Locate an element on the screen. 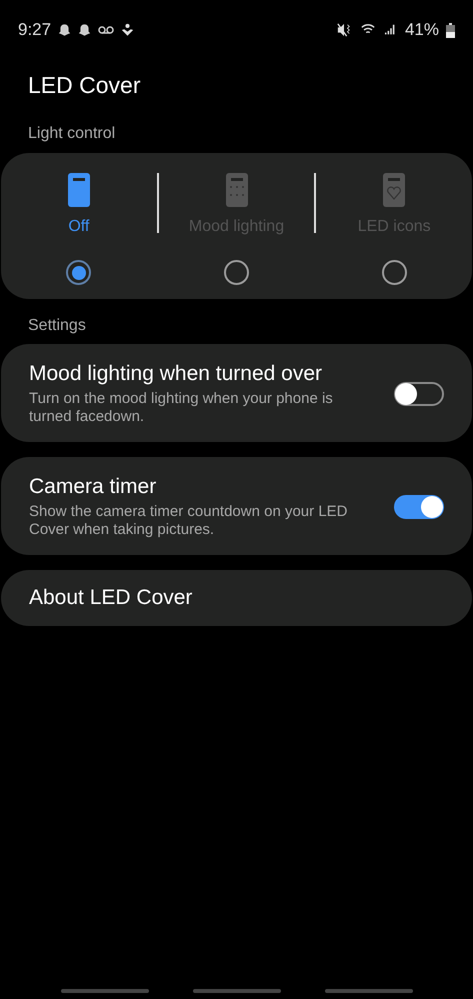 The width and height of the screenshot is (473, 999). voicemail-icon is located at coordinates (106, 30).